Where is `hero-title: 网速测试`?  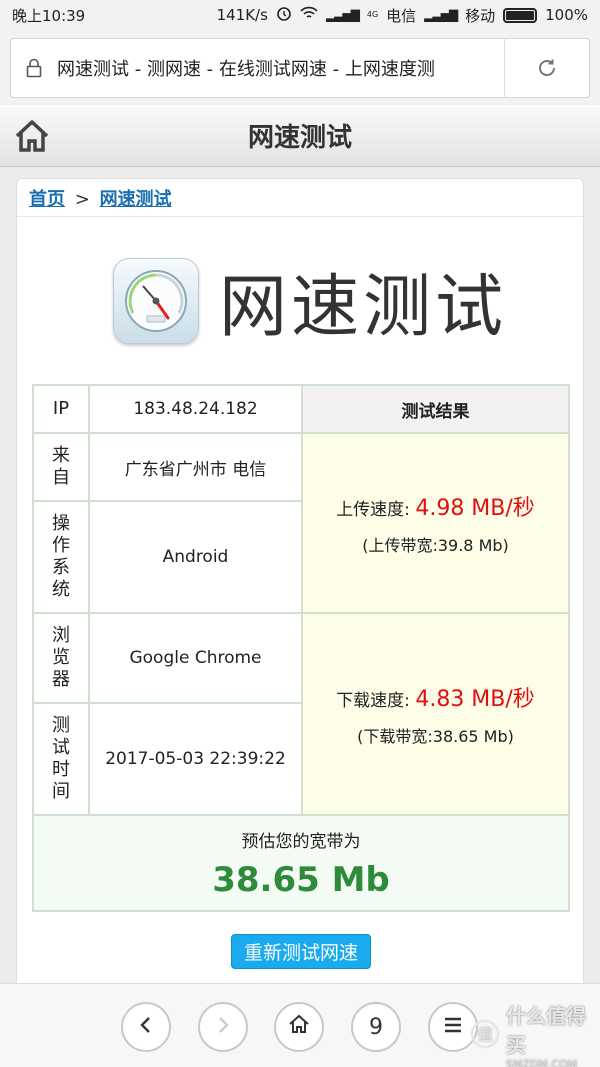
hero-title: 网速测试 is located at coordinates (363, 307).